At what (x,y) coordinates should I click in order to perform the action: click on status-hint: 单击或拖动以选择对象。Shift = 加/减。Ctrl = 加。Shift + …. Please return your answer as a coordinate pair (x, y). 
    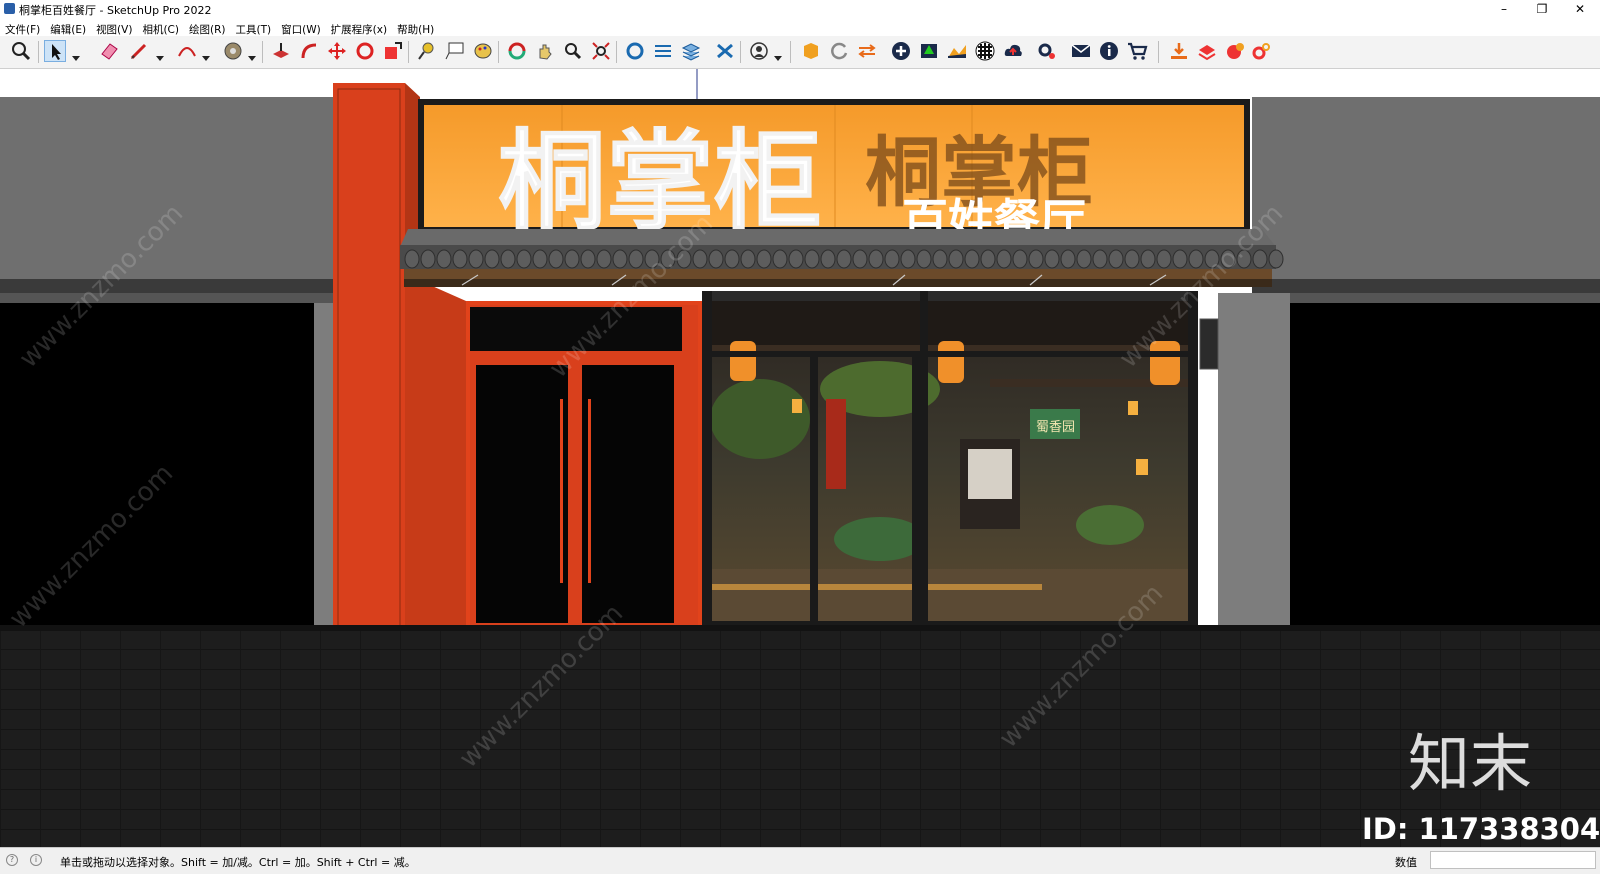
    Looking at the image, I should click on (238, 862).